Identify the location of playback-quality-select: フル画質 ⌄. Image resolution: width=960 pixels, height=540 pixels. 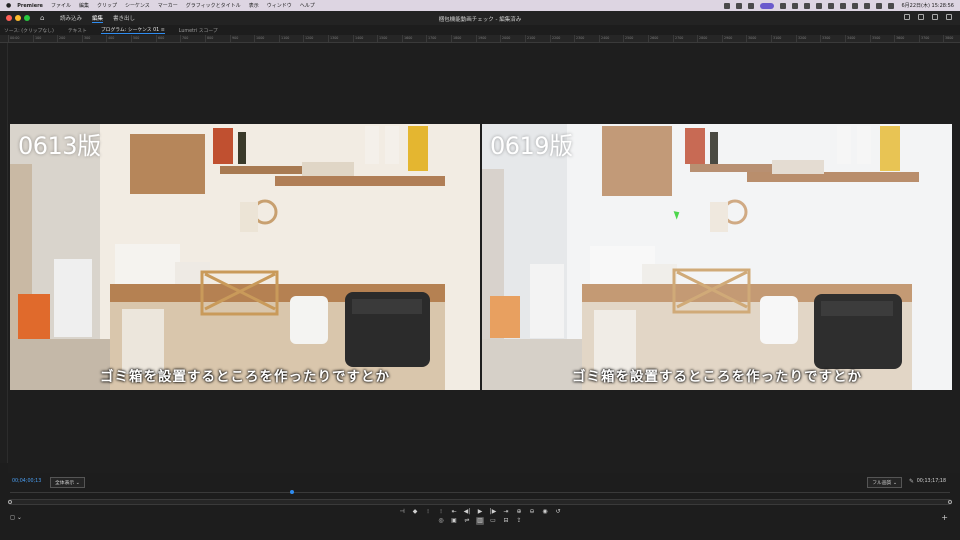
(884, 482).